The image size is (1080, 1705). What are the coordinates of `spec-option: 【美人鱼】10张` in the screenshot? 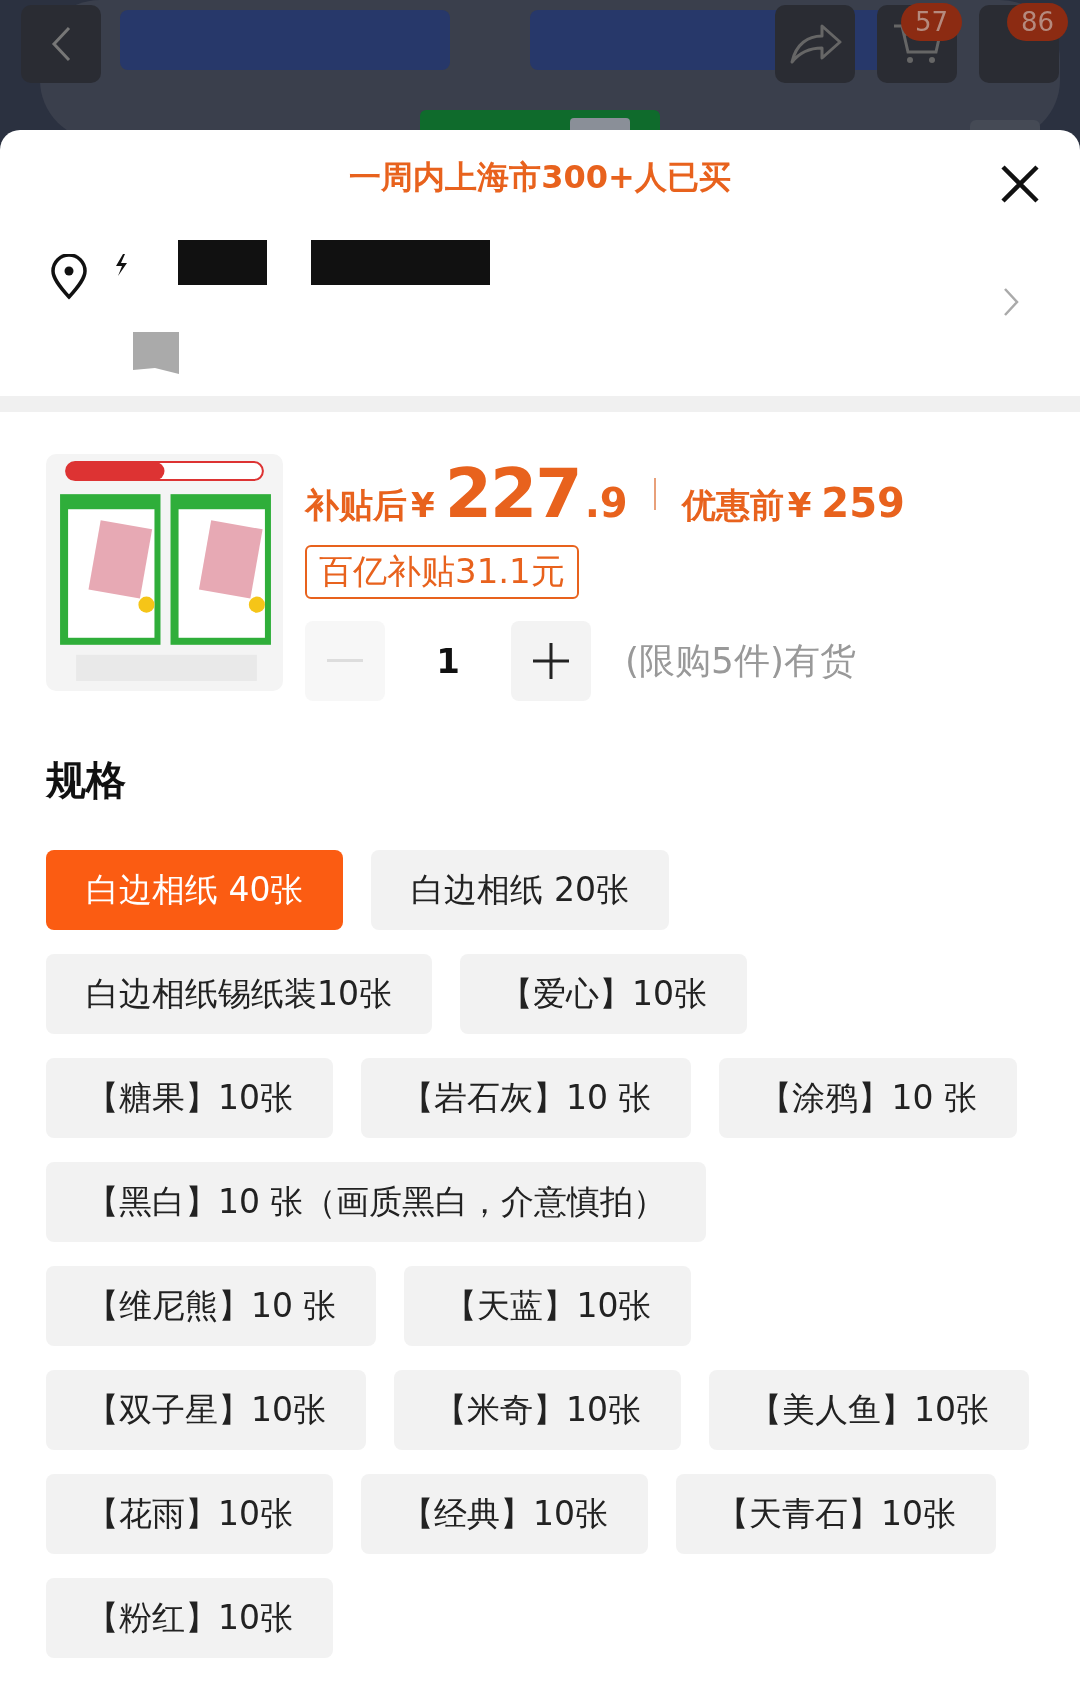 It's located at (869, 1410).